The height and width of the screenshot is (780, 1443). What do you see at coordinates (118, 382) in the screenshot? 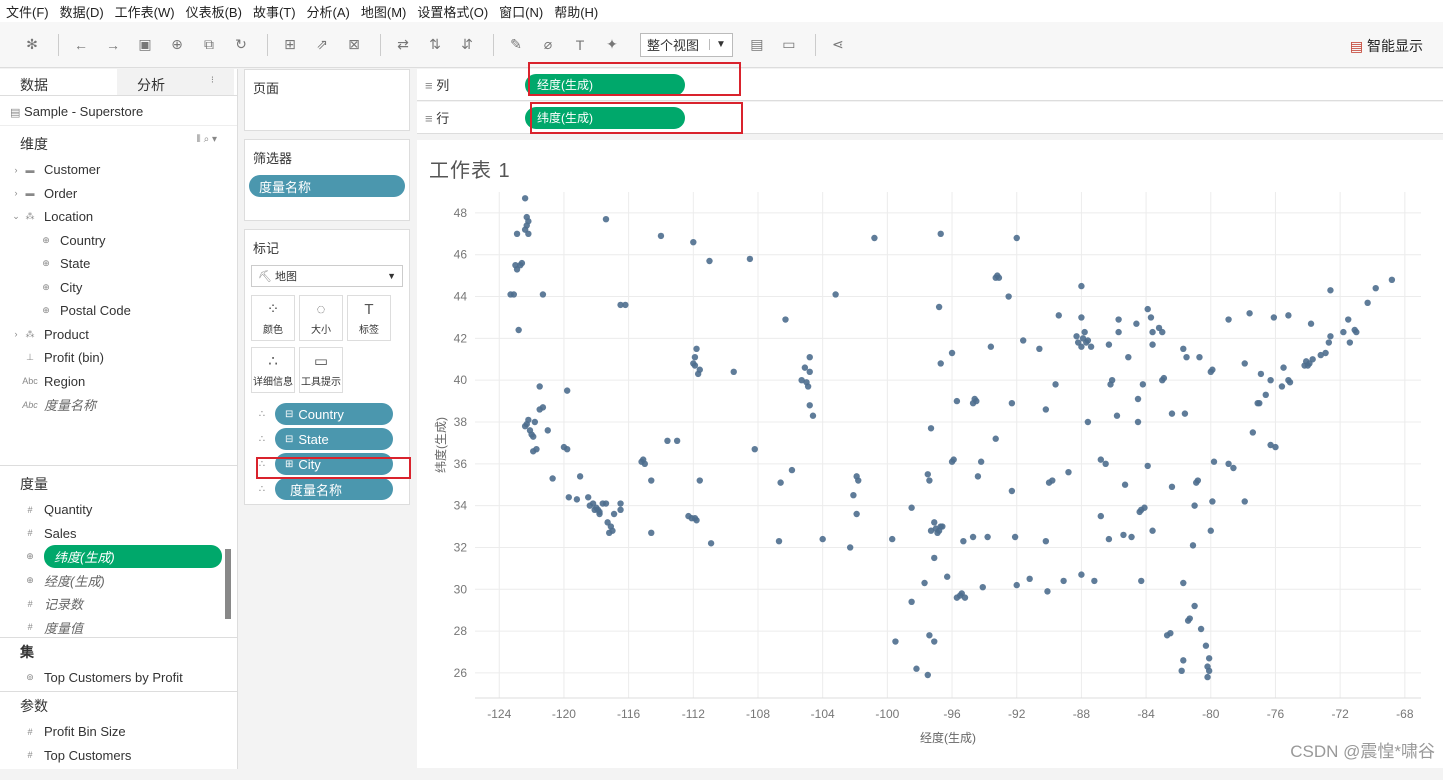
I see `field-item: Abc Region` at bounding box center [118, 382].